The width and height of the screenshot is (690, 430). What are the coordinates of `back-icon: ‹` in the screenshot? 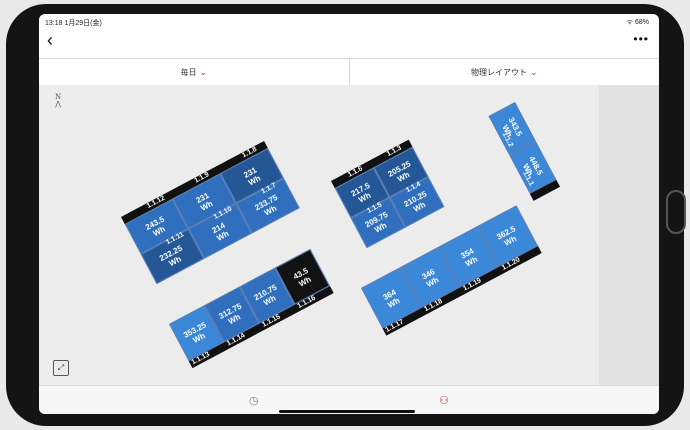 It's located at (50, 40).